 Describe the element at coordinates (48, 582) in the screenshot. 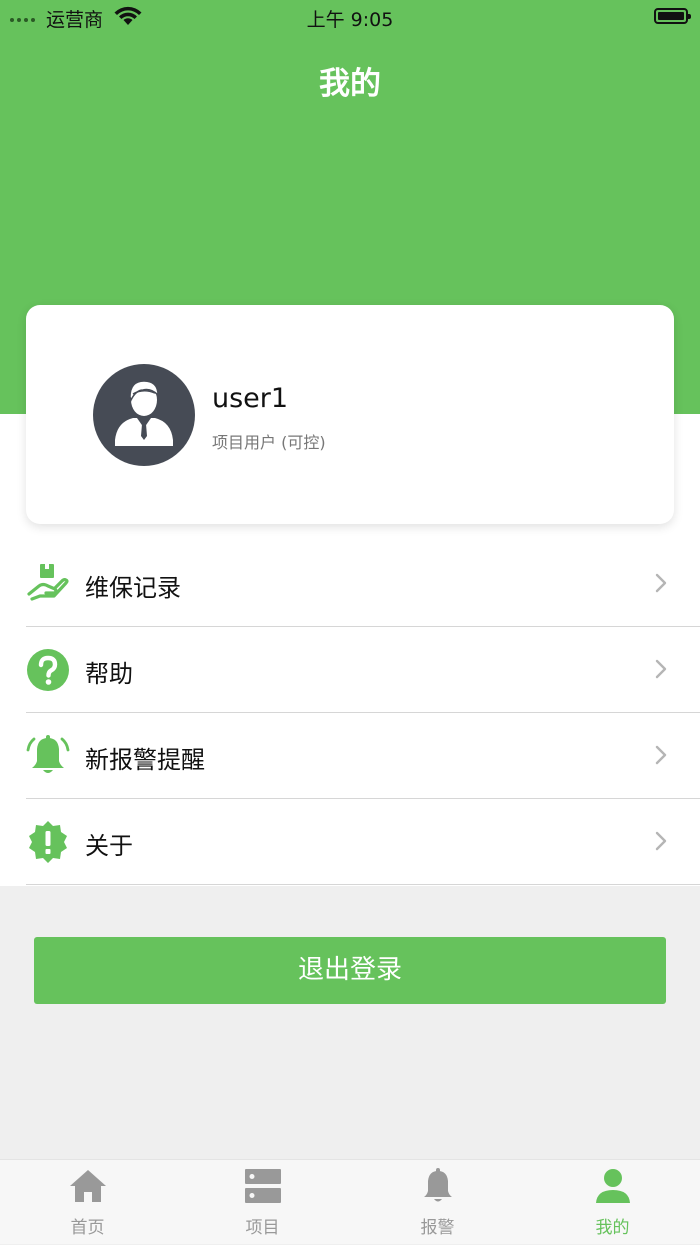

I see `maintenance-hand-icon` at that location.